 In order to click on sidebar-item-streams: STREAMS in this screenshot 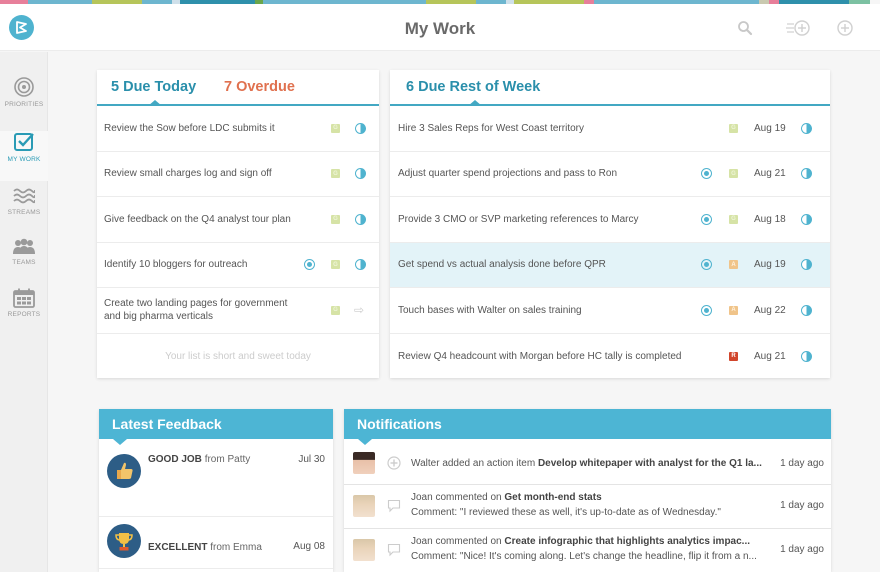, I will do `click(24, 211)`.